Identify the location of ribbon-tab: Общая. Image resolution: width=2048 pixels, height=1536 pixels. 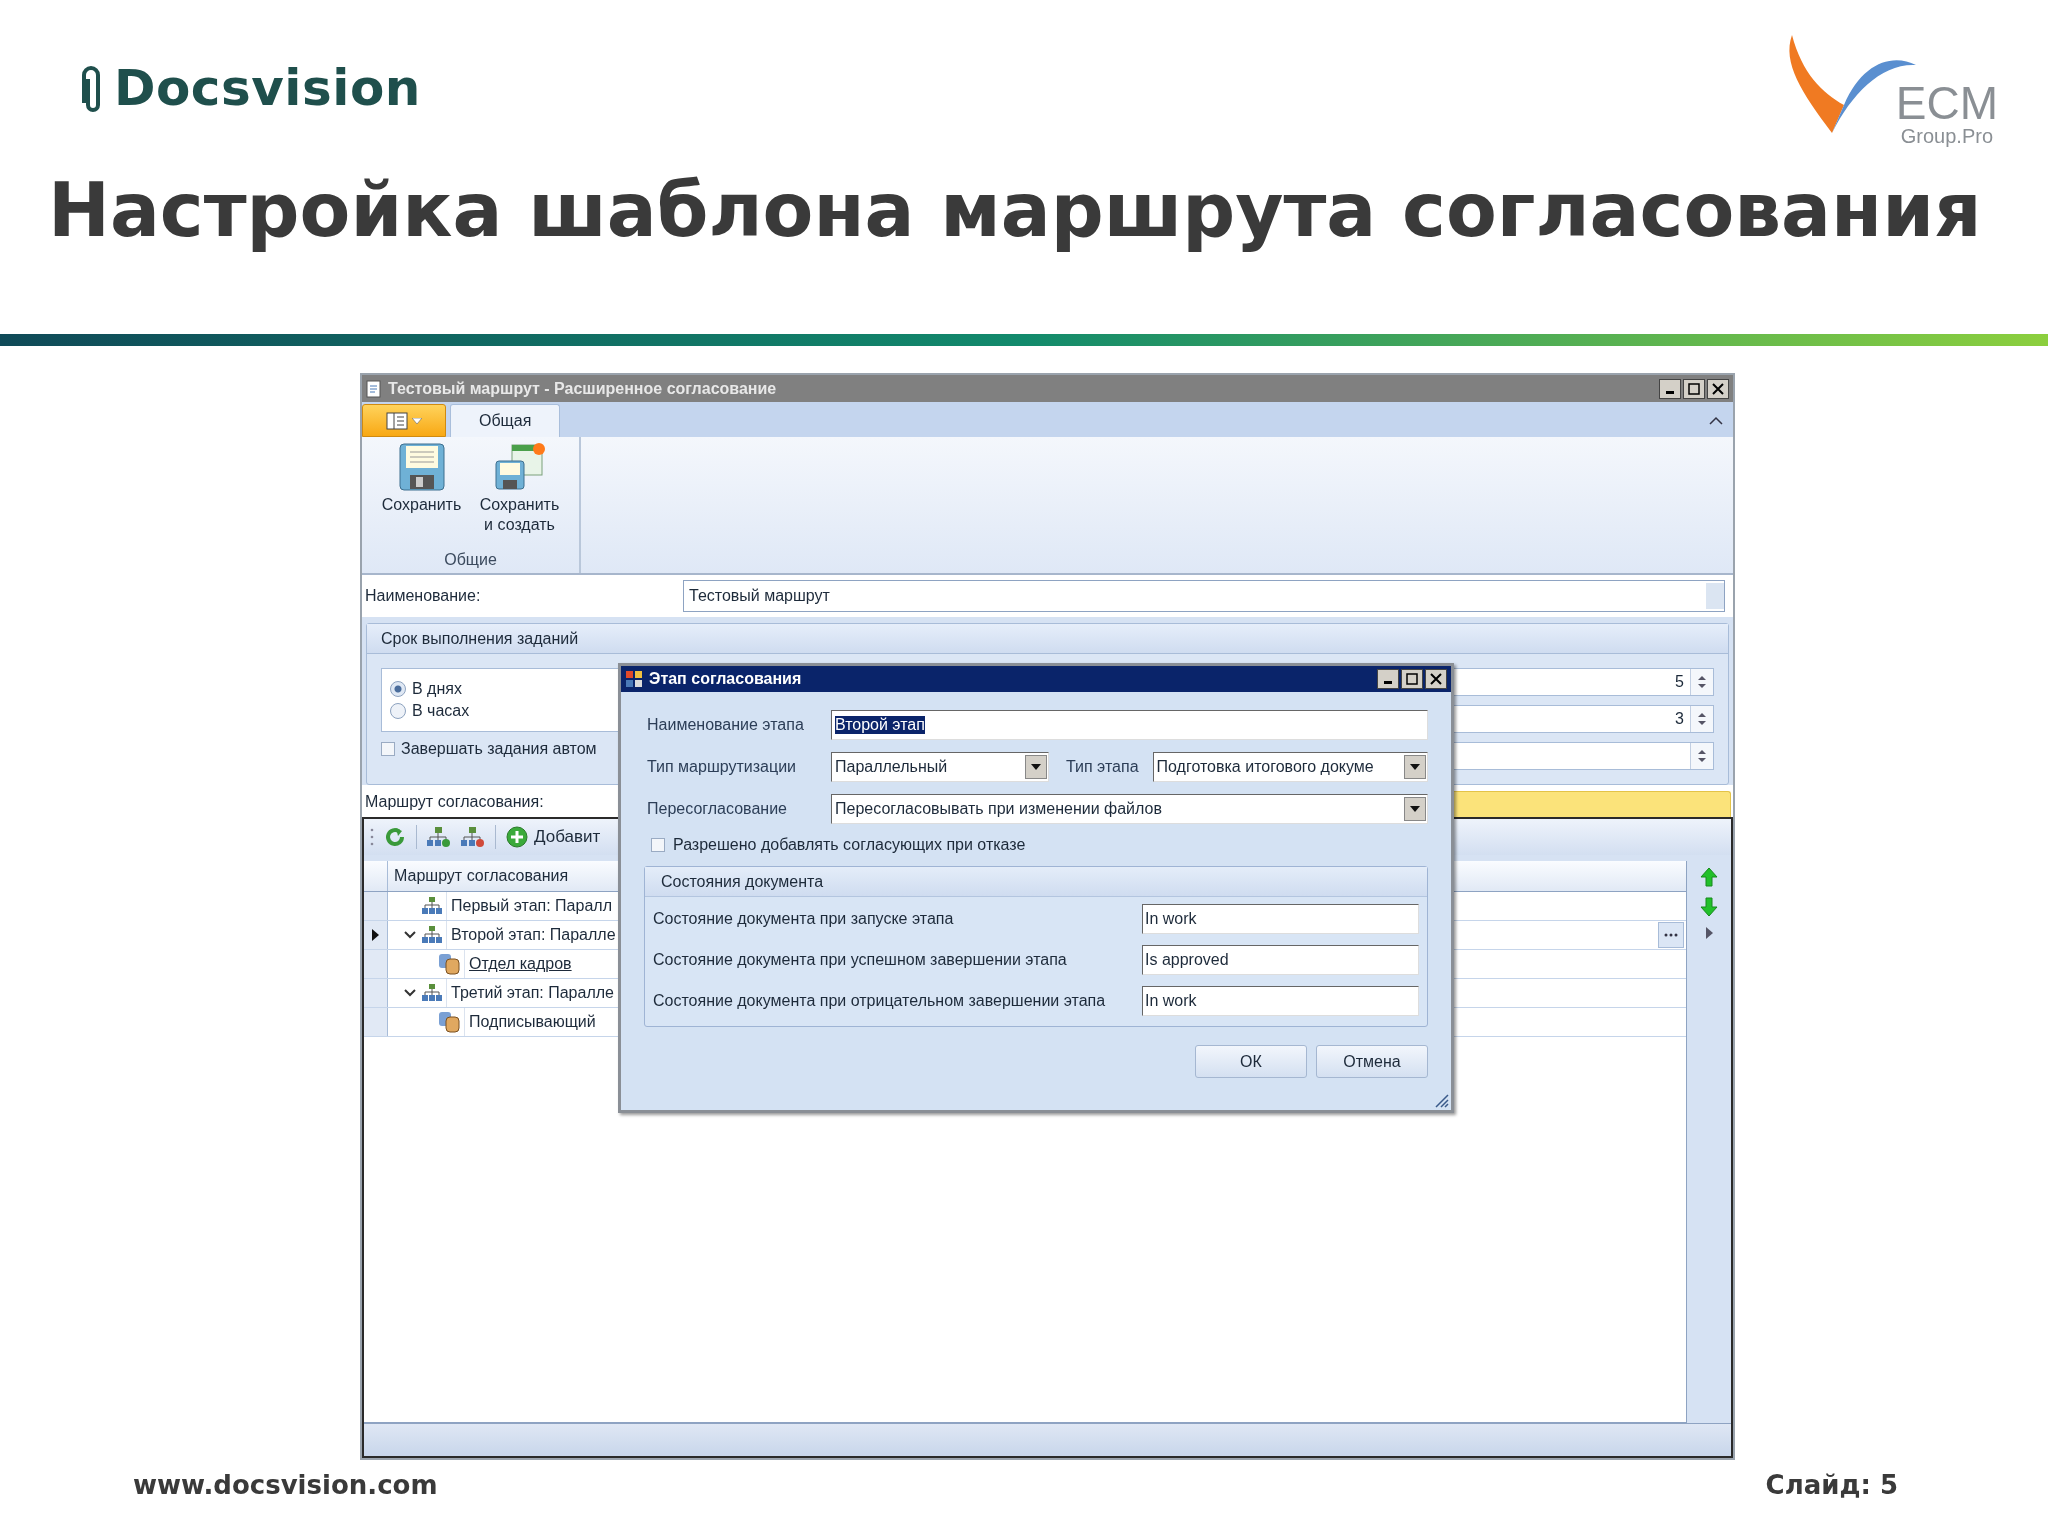
(505, 420).